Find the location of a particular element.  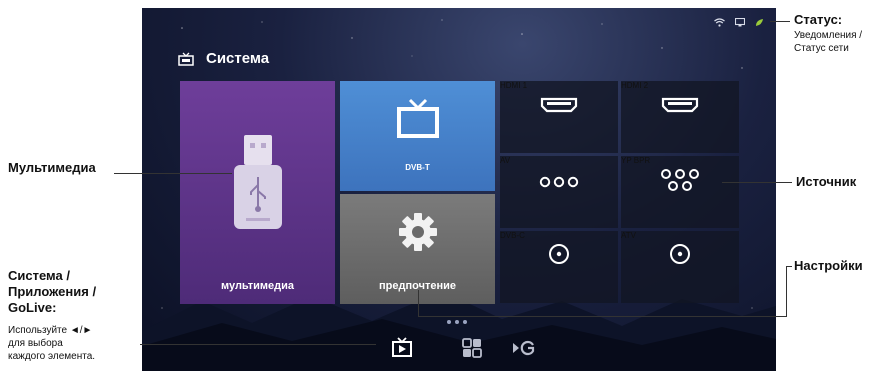

status-bar is located at coordinates (739, 22).